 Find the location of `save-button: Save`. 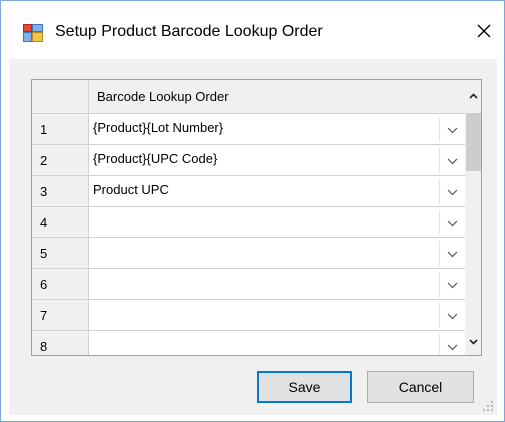

save-button: Save is located at coordinates (304, 387).